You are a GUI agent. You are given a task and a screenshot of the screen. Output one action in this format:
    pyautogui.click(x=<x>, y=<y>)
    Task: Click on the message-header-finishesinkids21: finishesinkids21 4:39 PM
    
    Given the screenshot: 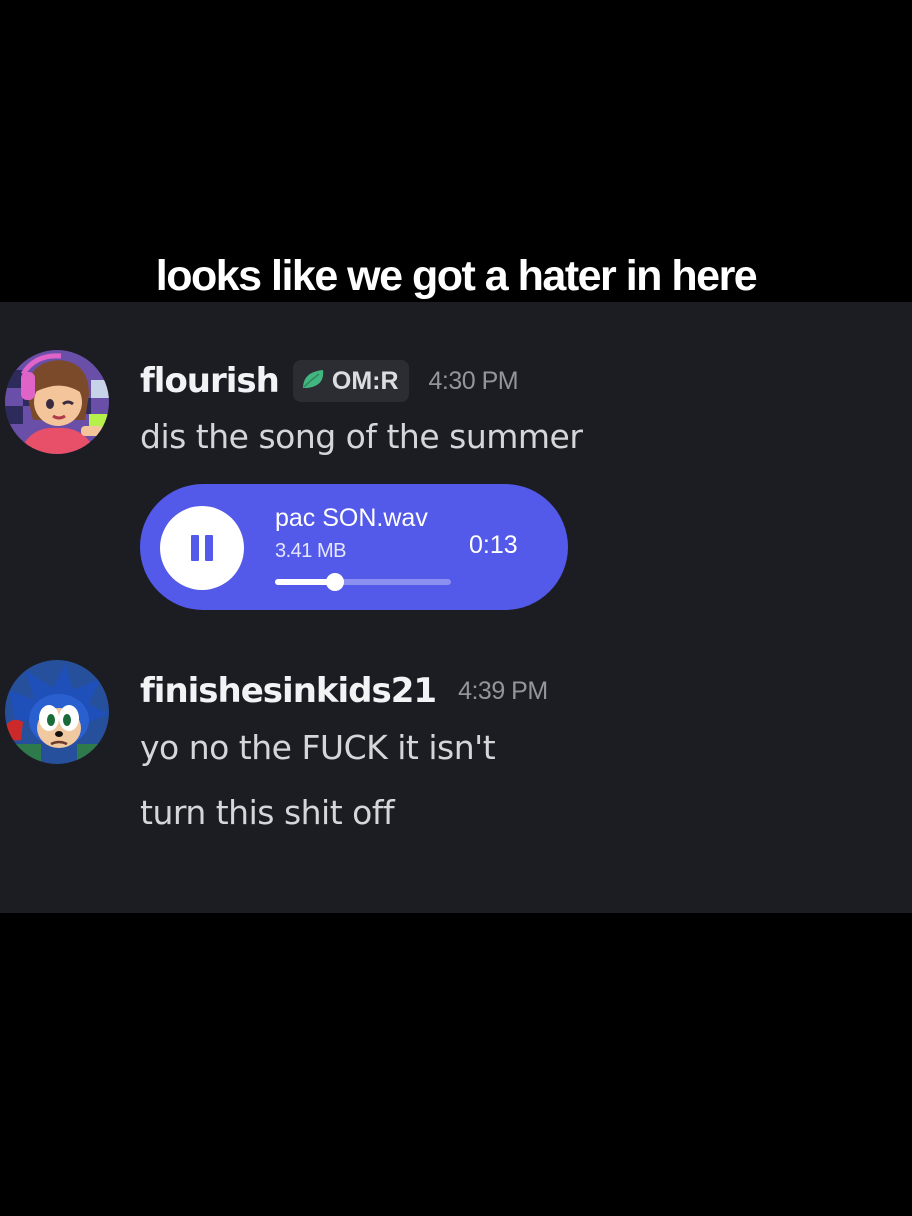 What is the action you would take?
    pyautogui.click(x=344, y=691)
    